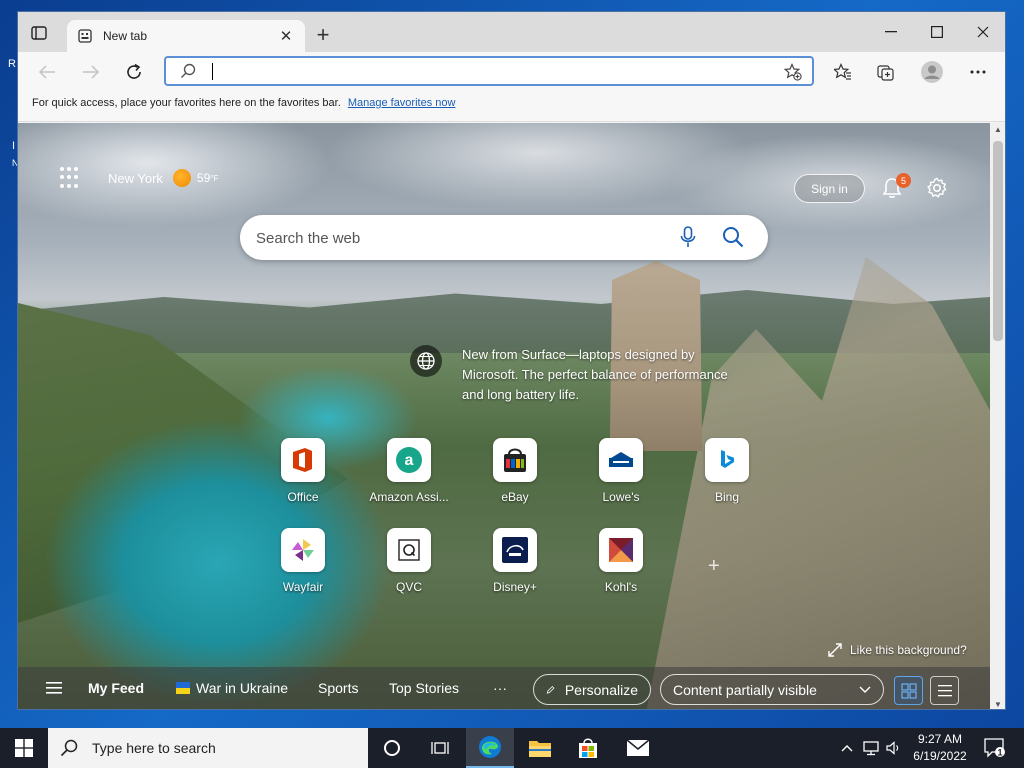  Describe the element at coordinates (714, 566) in the screenshot. I see `add-quick-link-icon: +` at that location.